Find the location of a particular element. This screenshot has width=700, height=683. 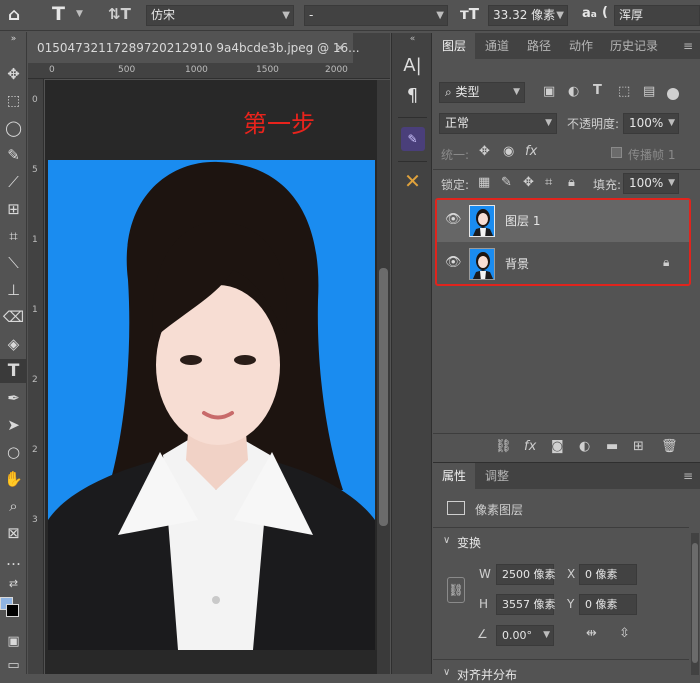

text-orientation-icon: ⇅T is located at coordinates (119, 14).